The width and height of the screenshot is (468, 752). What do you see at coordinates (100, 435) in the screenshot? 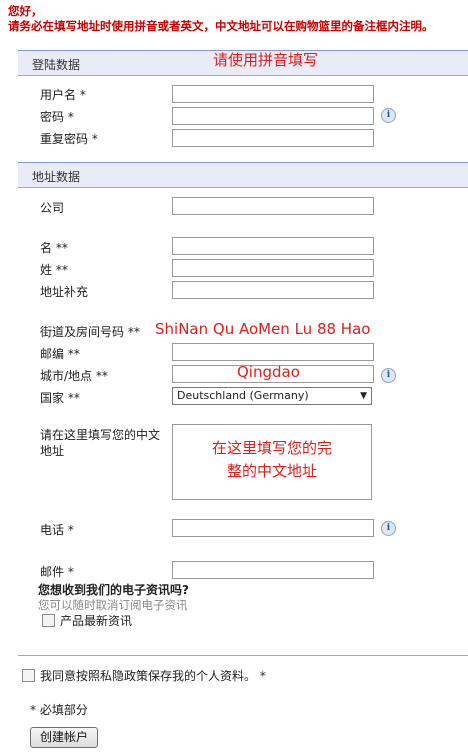
I see `chinese-address-label-line1: 请在这里填写您的中文` at bounding box center [100, 435].